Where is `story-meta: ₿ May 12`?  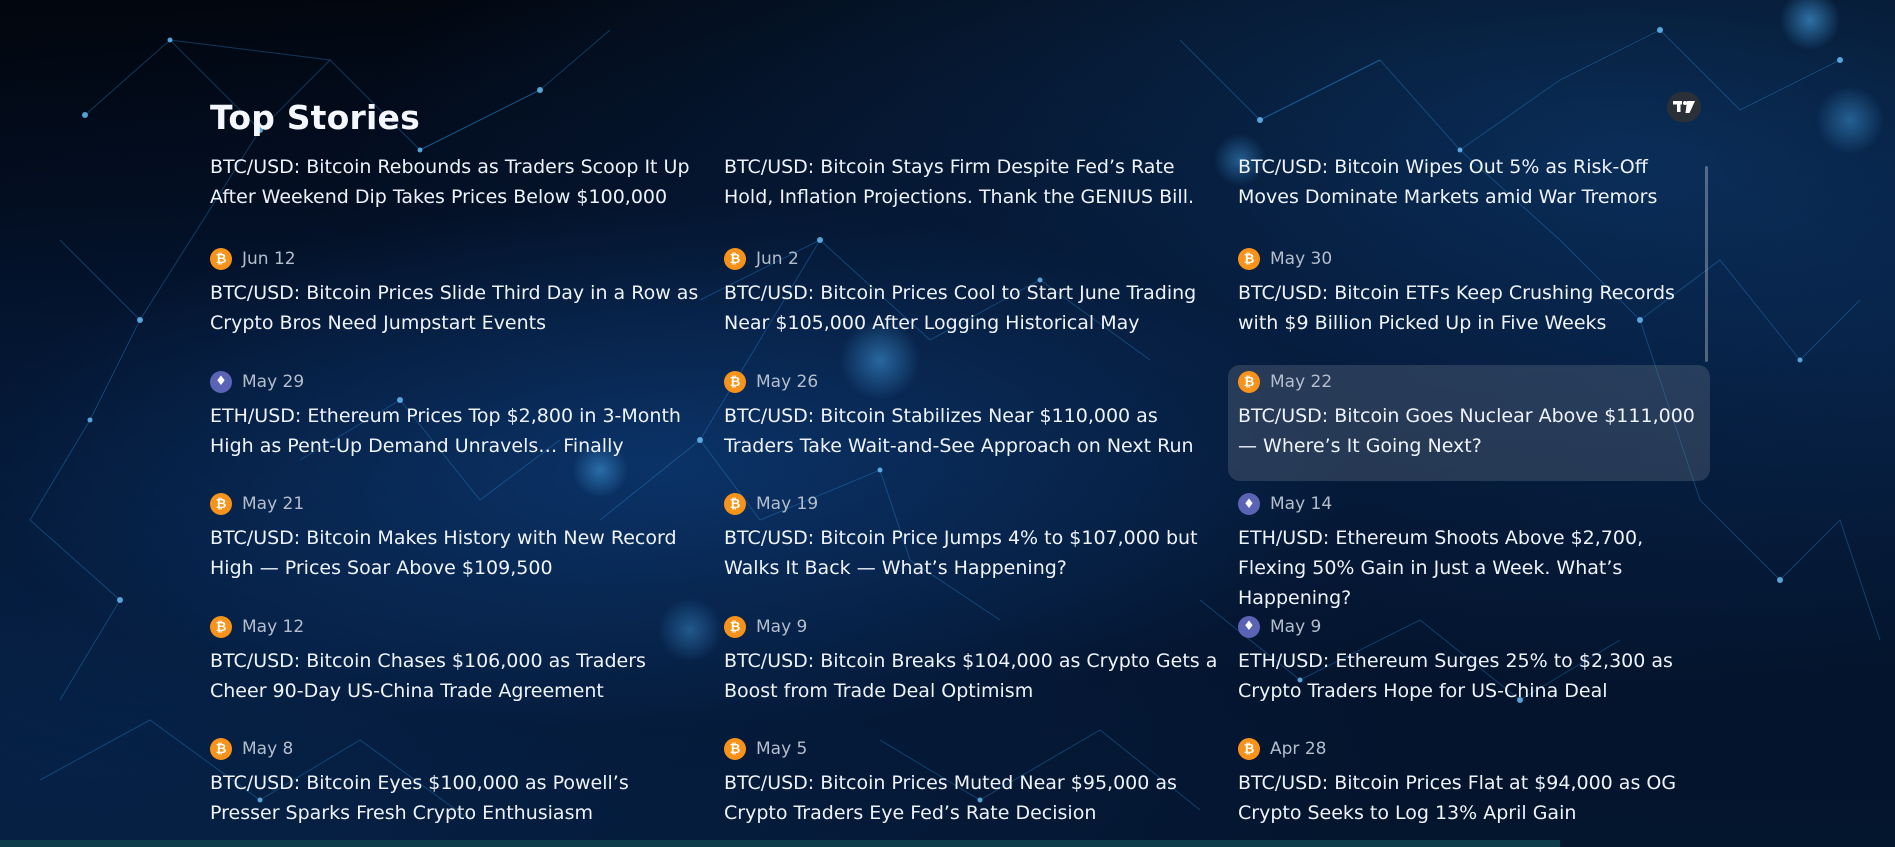 story-meta: ₿ May 12 is located at coordinates (457, 627).